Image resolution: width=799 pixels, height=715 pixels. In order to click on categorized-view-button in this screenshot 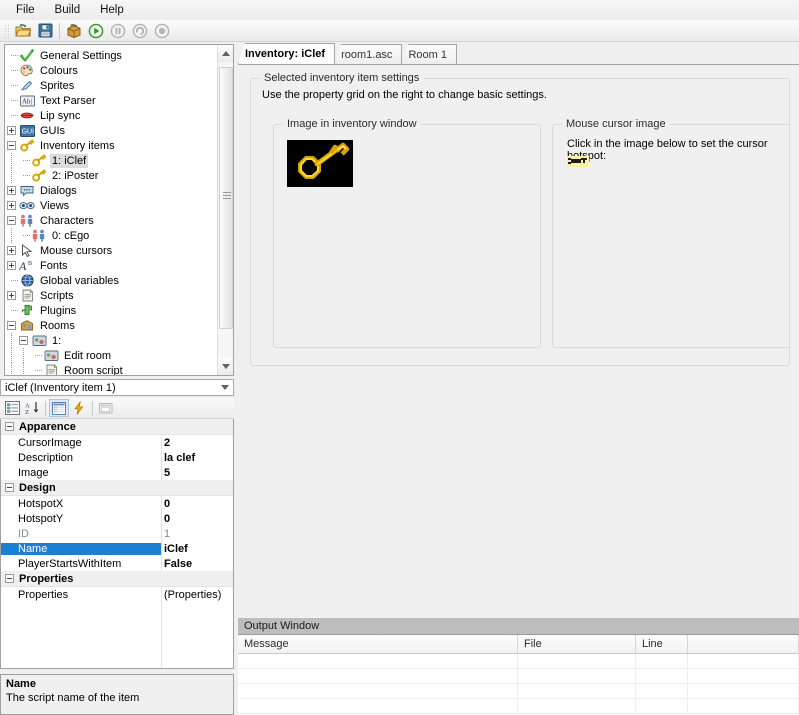, I will do `click(12, 408)`.